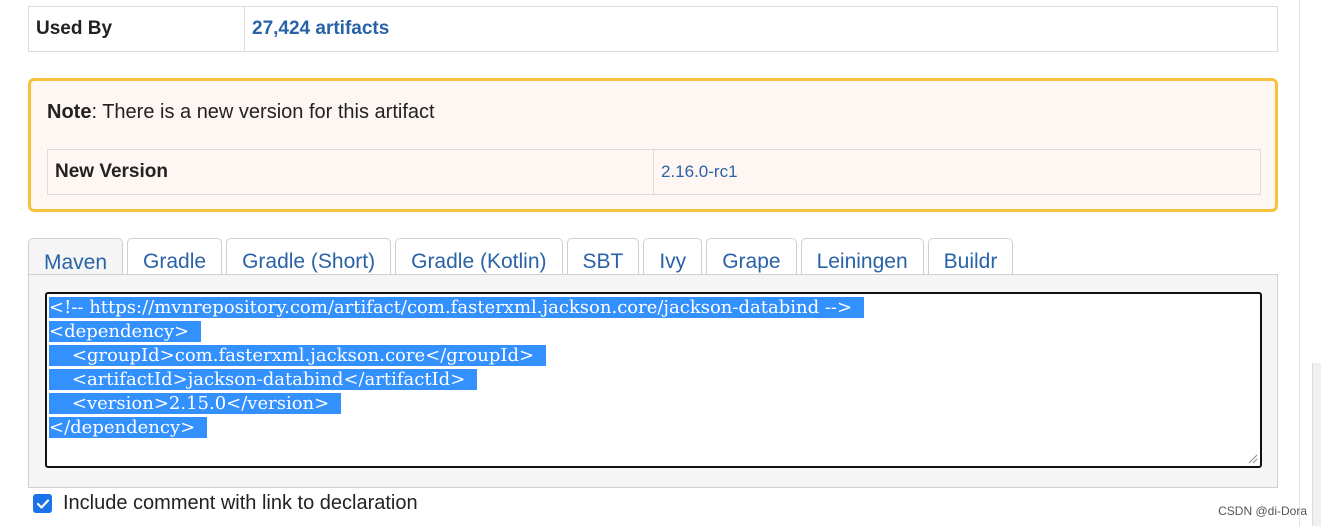 The height and width of the screenshot is (526, 1321). What do you see at coordinates (862, 256) in the screenshot?
I see `tab-leiningen: Leiningen` at bounding box center [862, 256].